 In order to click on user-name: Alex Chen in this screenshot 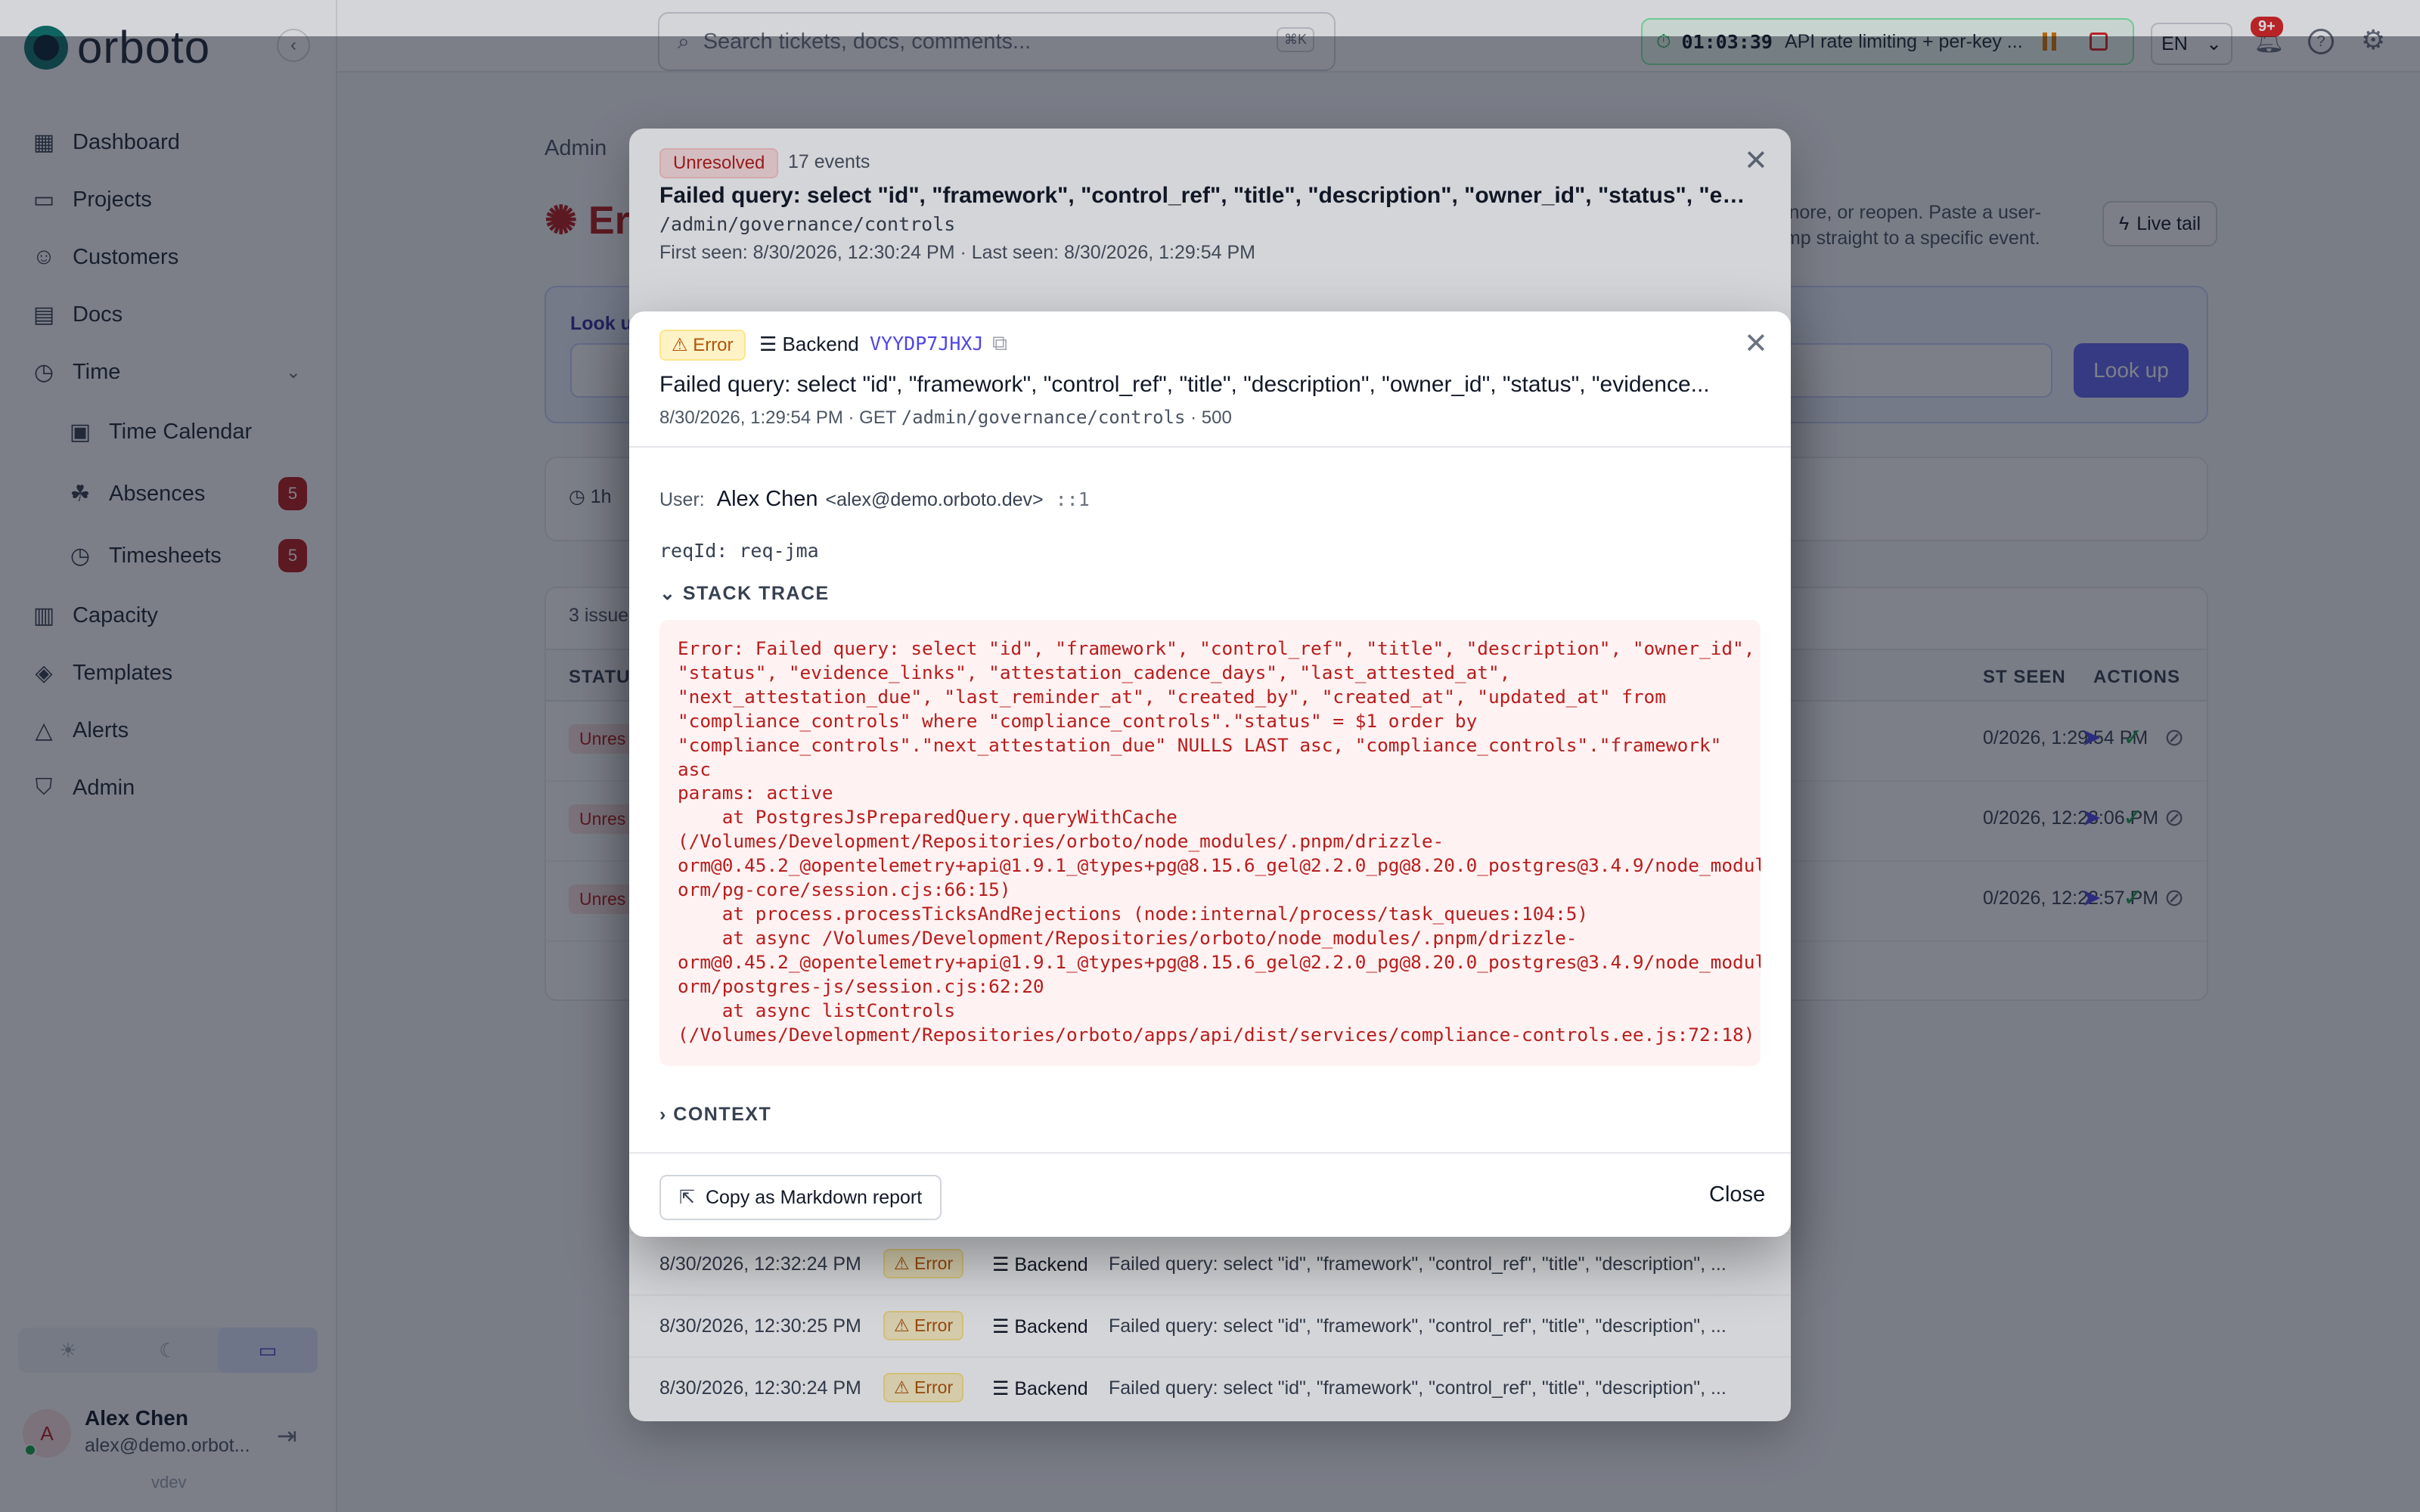, I will do `click(767, 499)`.